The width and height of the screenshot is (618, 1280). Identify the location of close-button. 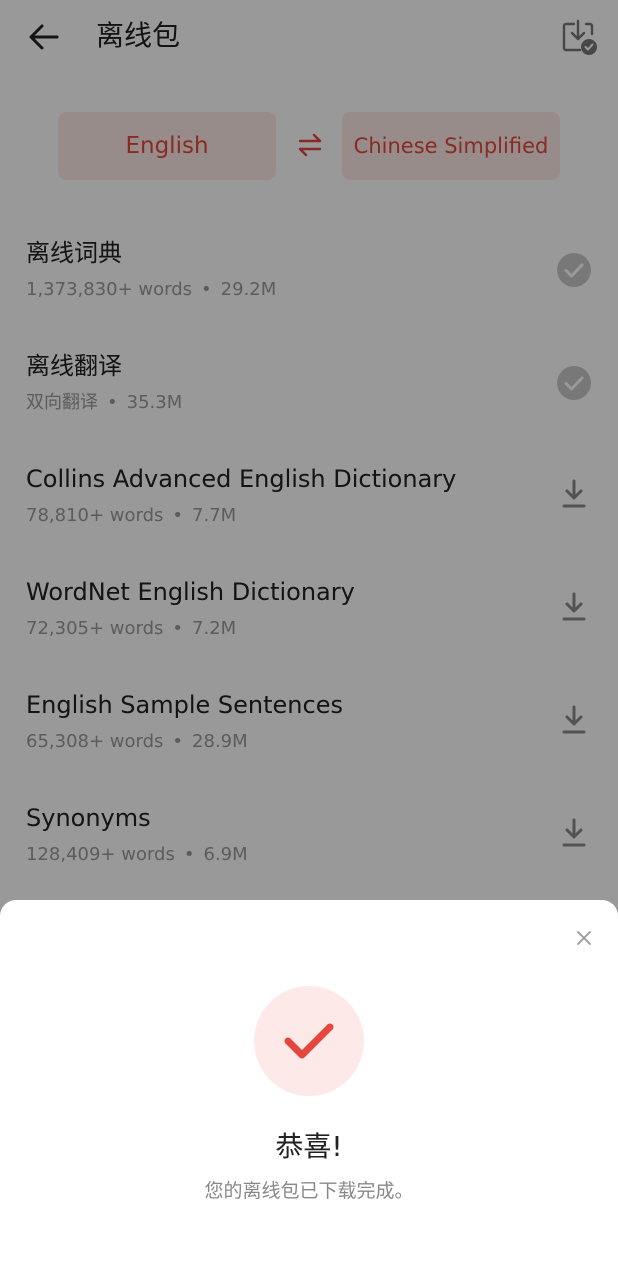
(584, 938).